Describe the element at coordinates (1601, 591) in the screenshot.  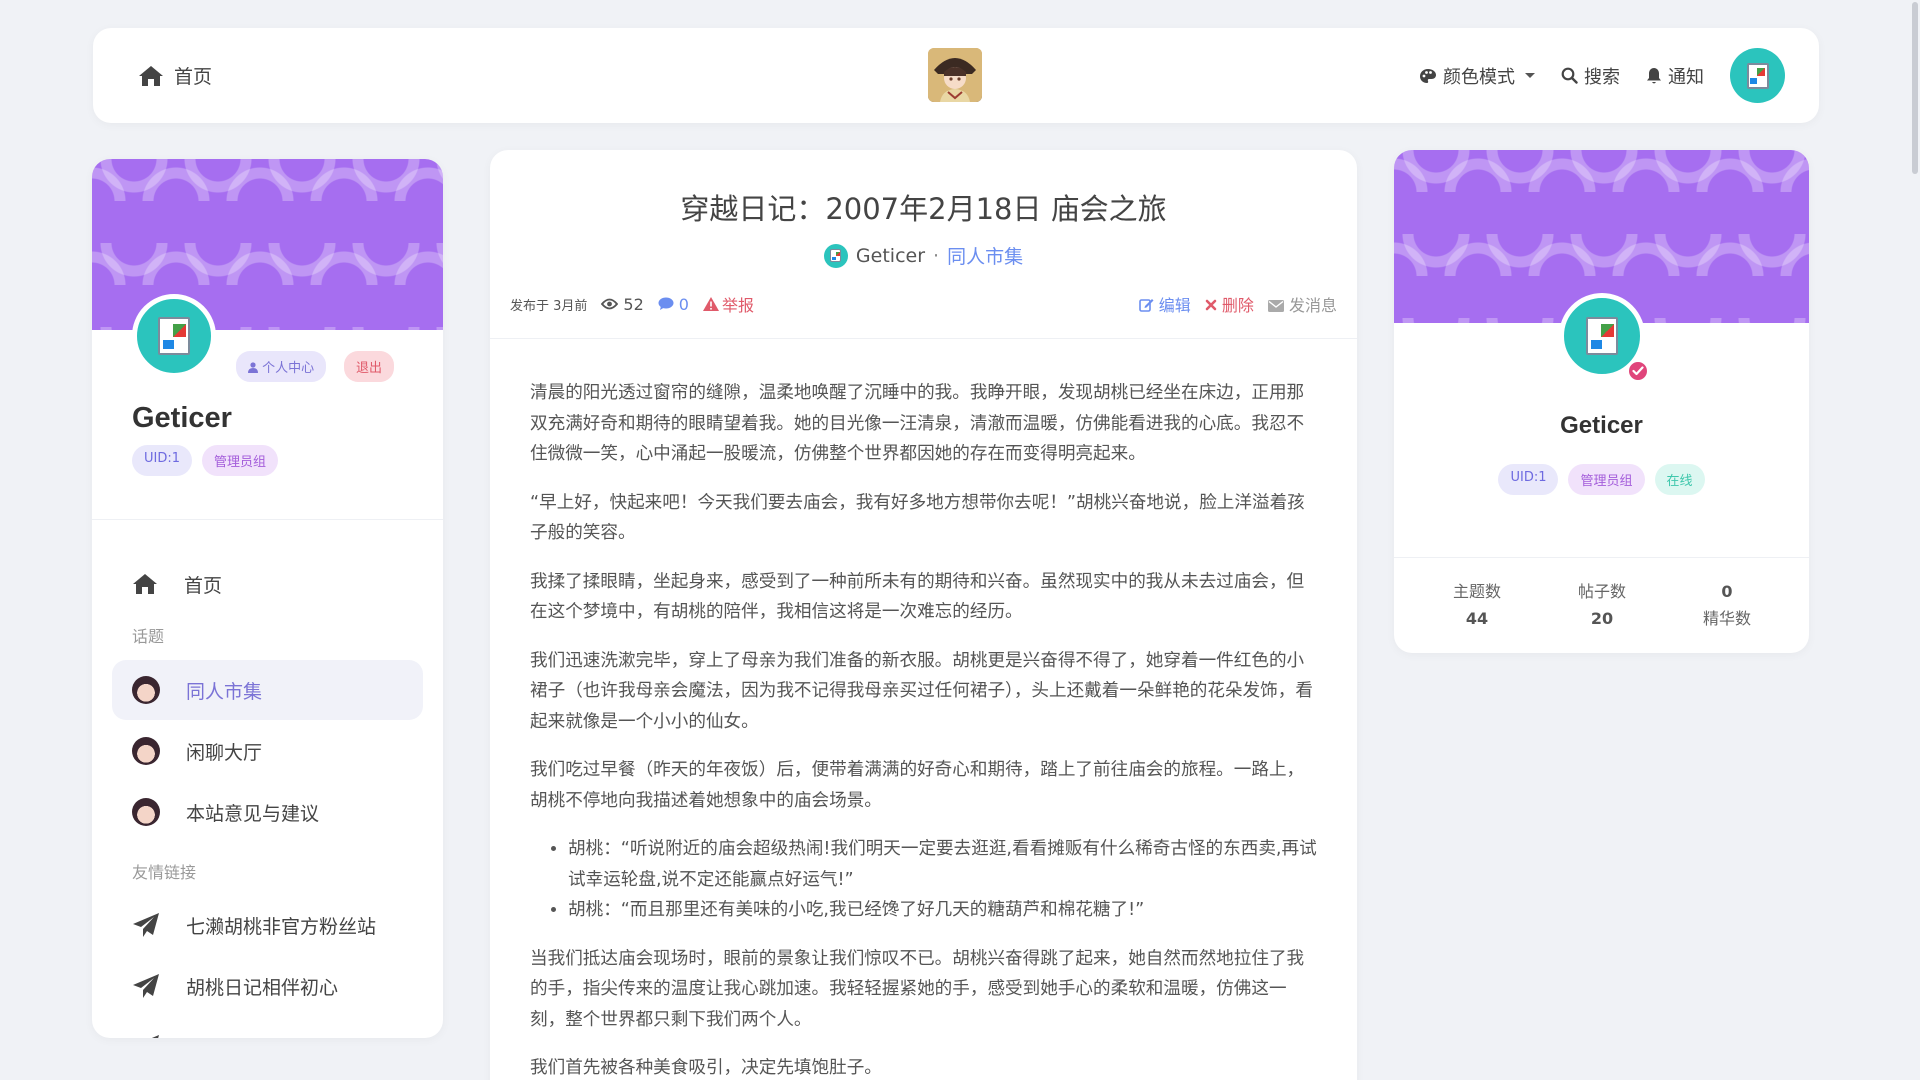
I see `stat-label: 帖子数` at that location.